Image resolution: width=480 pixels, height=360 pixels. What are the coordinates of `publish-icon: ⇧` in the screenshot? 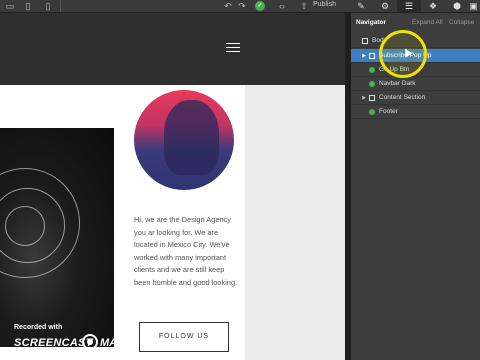 It's located at (304, 6).